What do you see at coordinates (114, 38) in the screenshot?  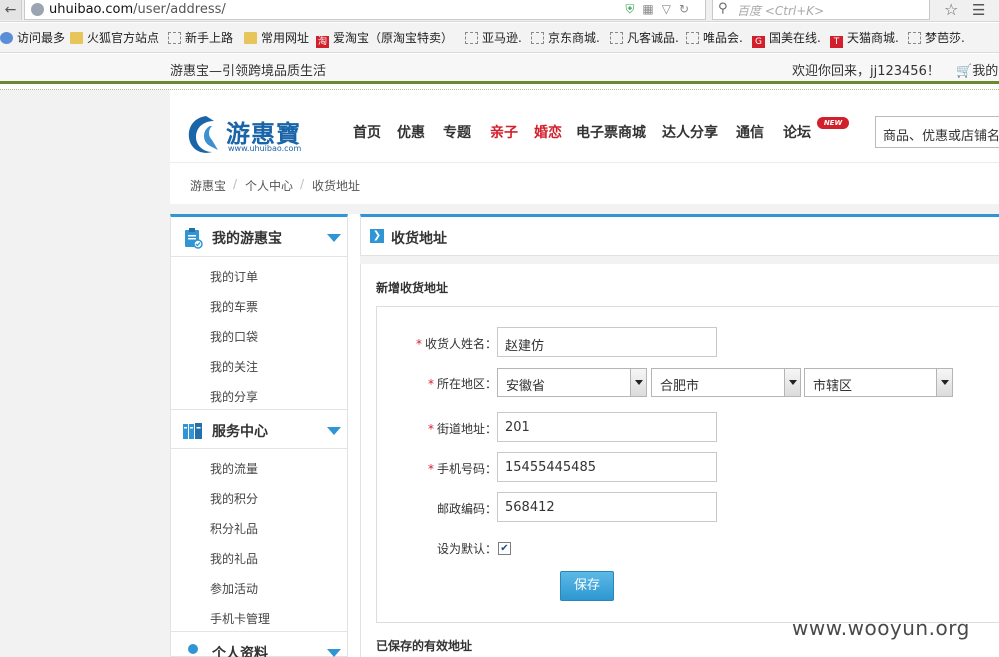 I see `bookmark-firefox: 火狐官方站点` at bounding box center [114, 38].